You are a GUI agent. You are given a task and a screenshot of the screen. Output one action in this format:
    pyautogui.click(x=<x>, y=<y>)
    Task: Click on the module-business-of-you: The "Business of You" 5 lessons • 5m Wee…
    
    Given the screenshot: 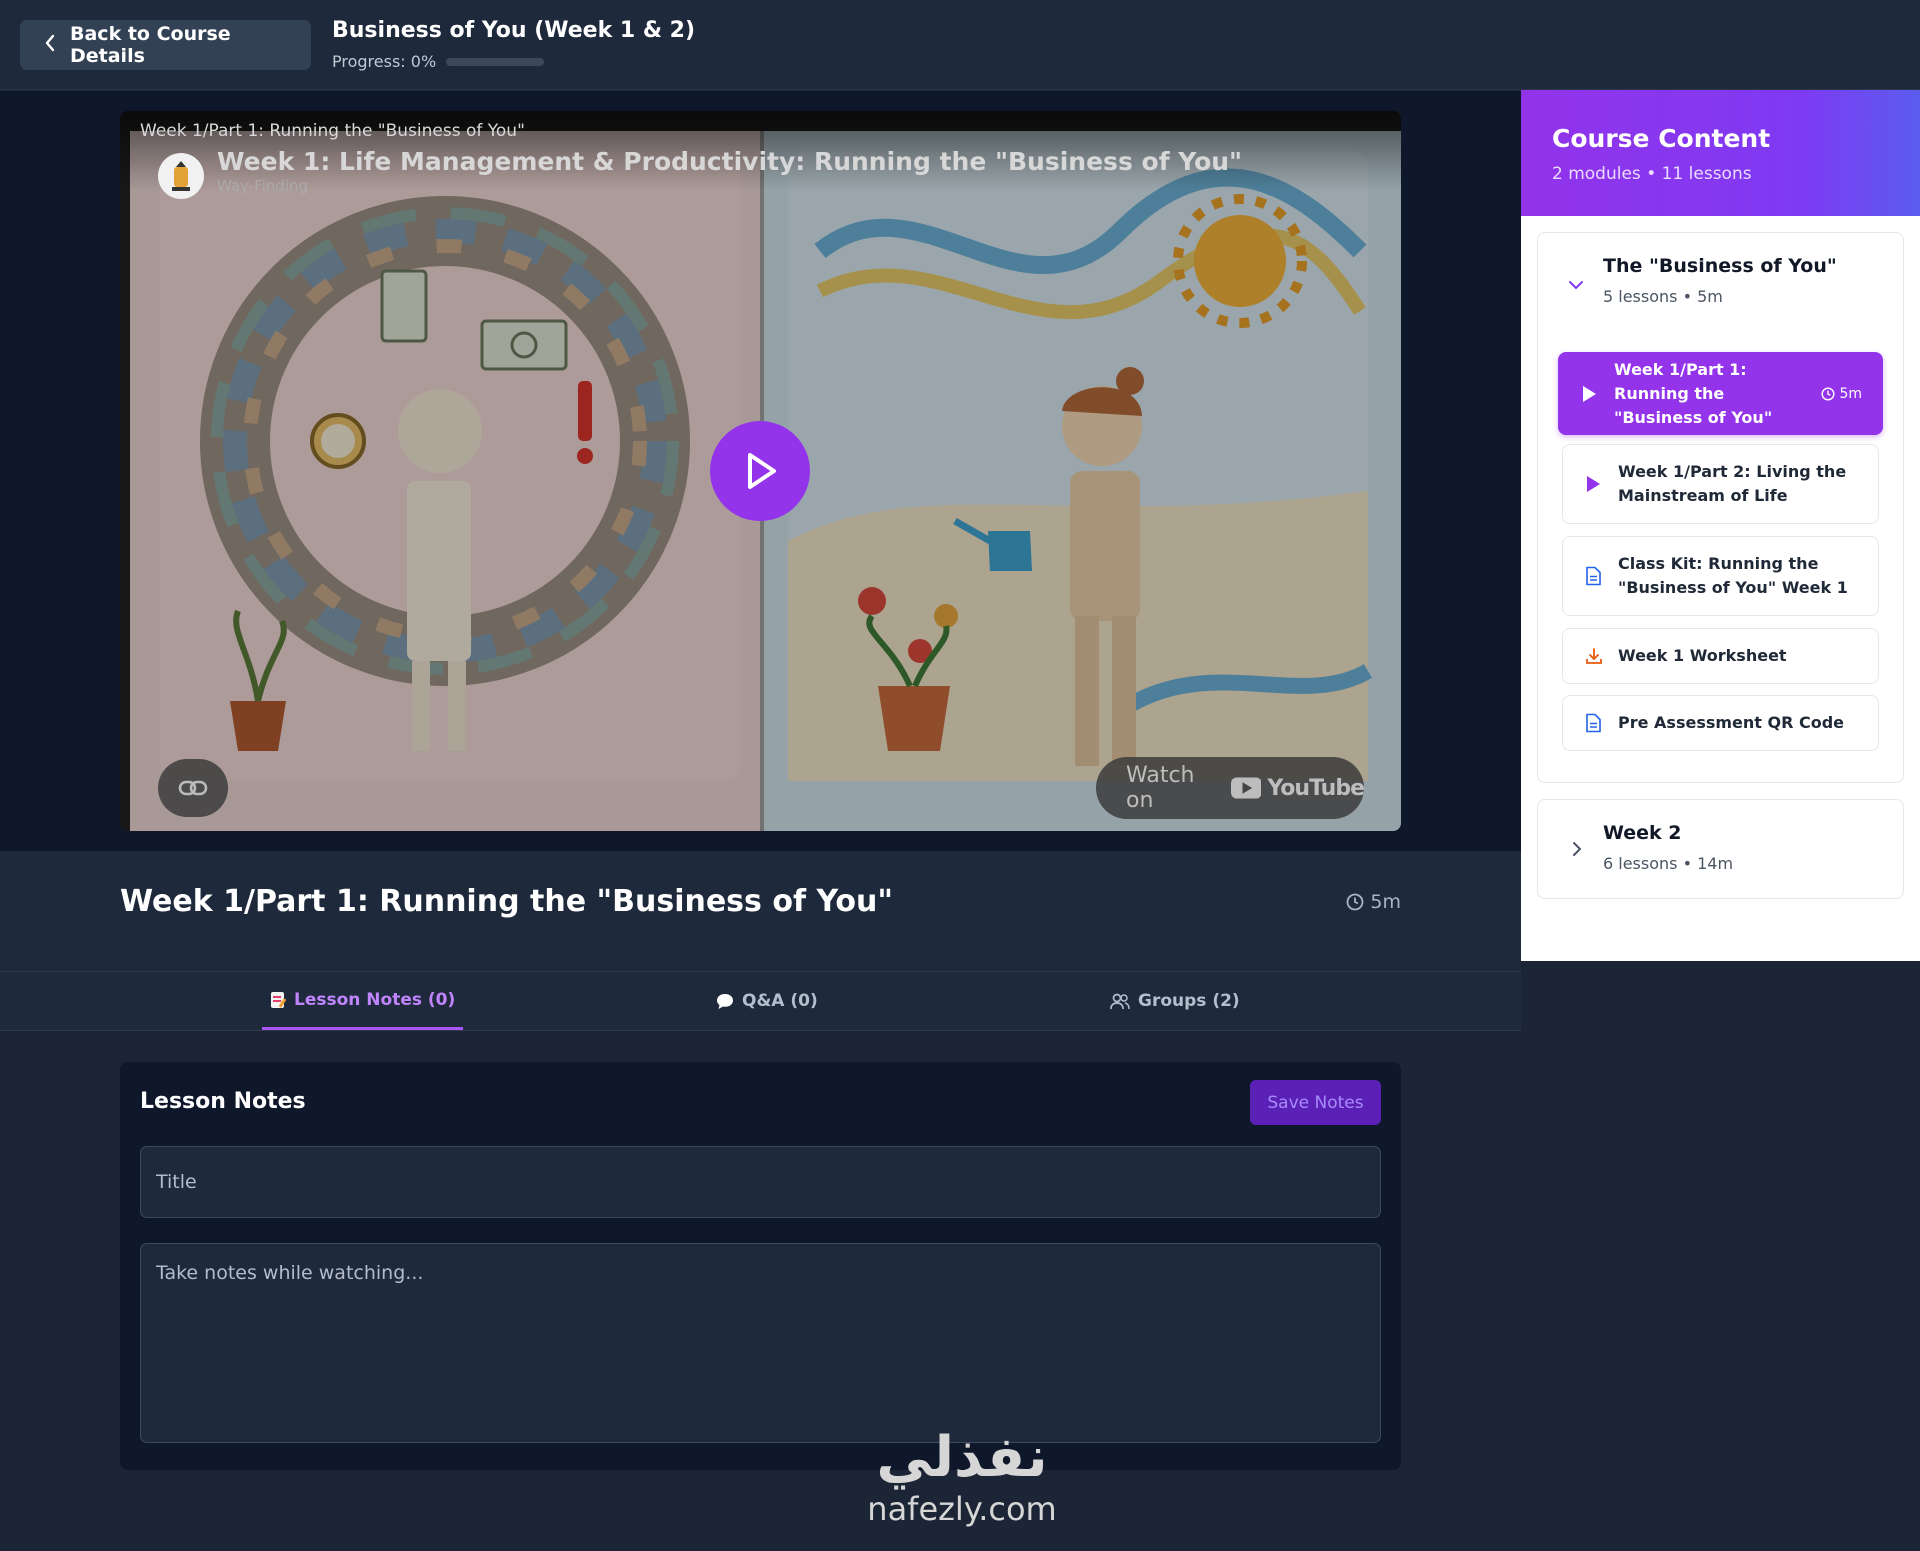 What is the action you would take?
    pyautogui.click(x=1720, y=507)
    